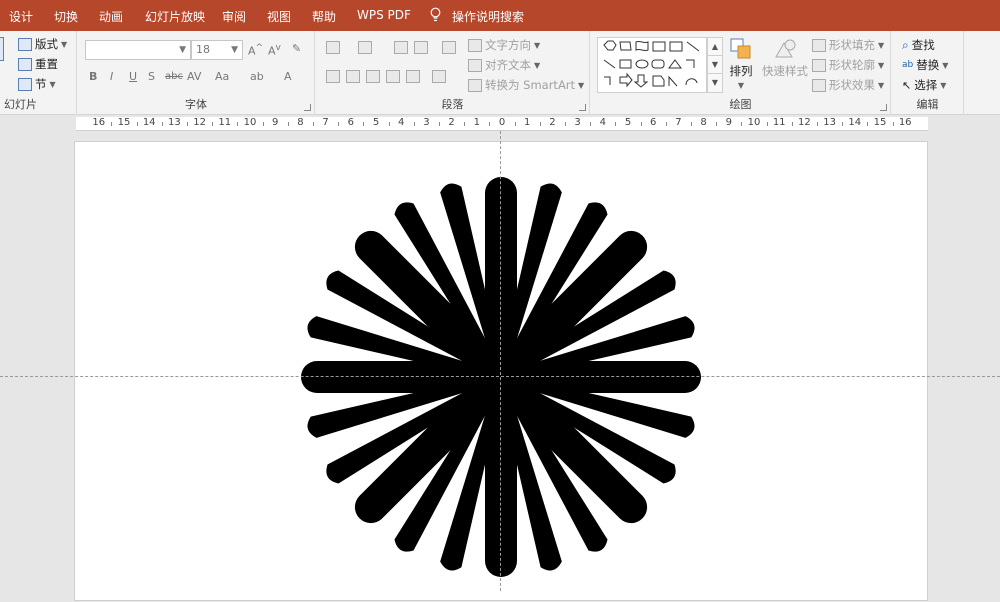  What do you see at coordinates (255, 50) in the screenshot?
I see `increase-font-button: A^` at bounding box center [255, 50].